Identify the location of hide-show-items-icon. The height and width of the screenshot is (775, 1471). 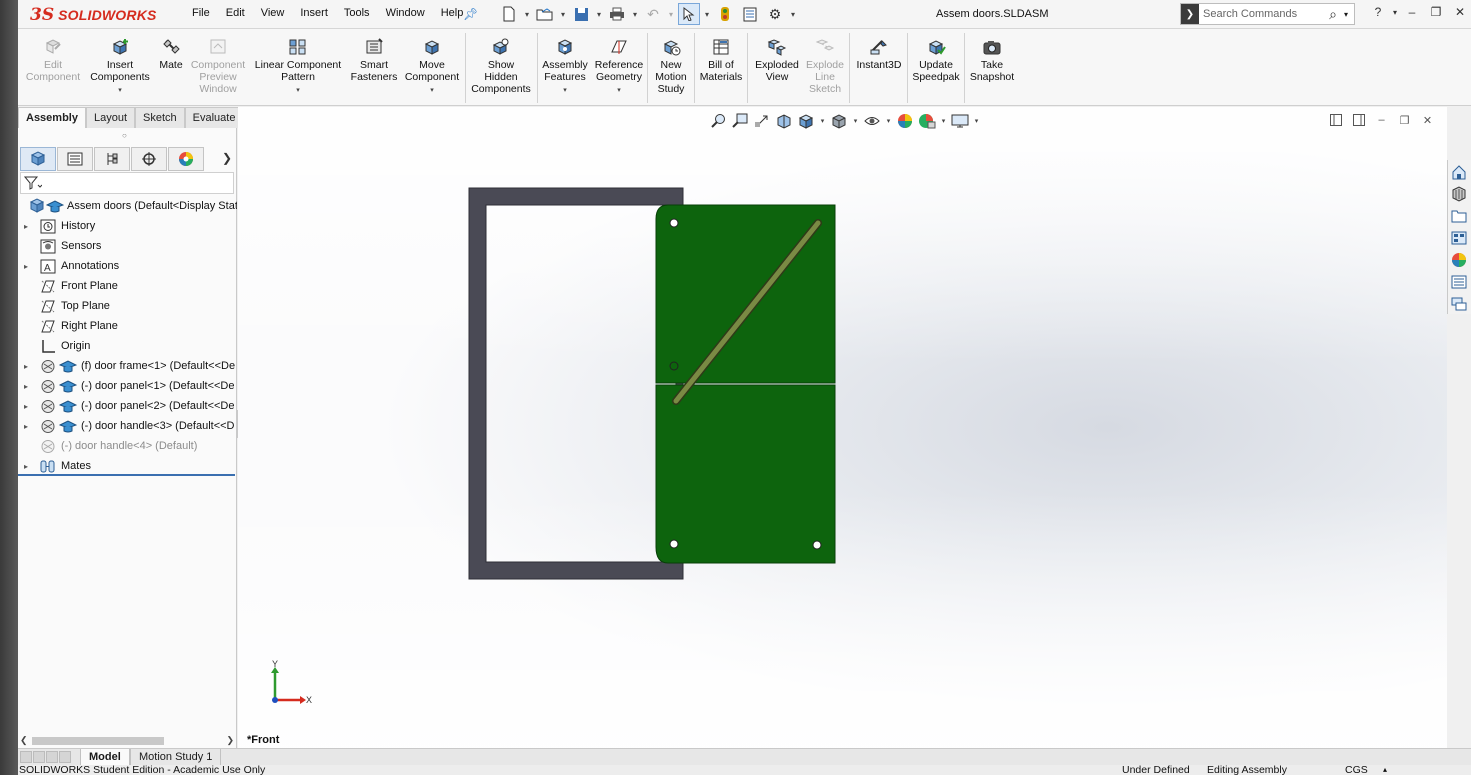
(872, 121).